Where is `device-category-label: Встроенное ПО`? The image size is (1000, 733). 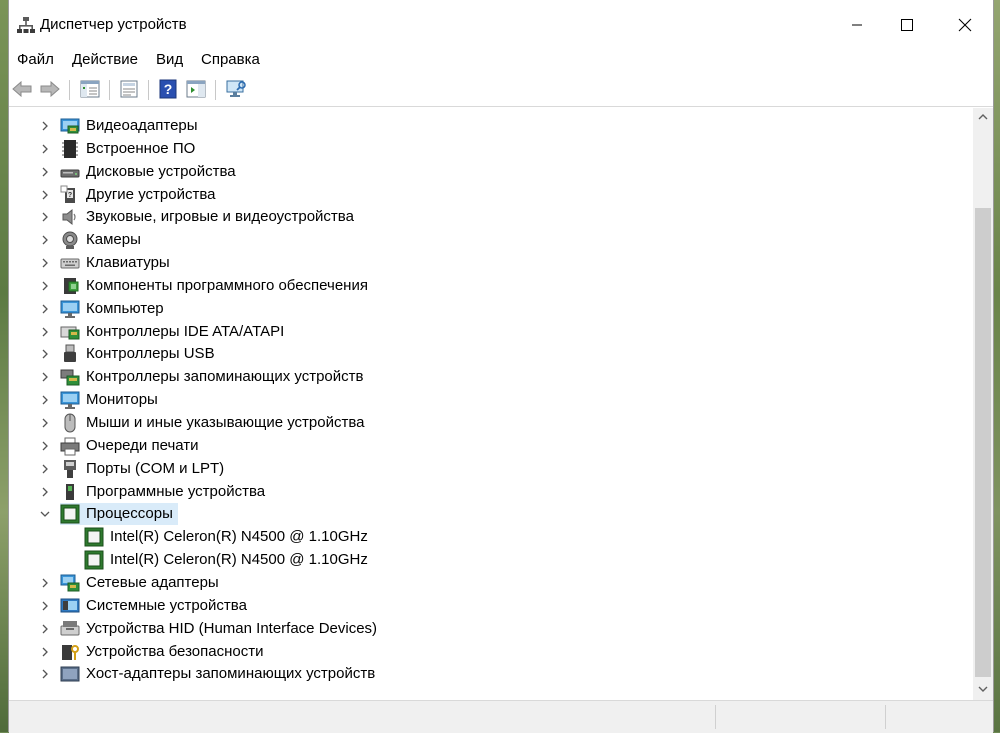
device-category-label: Встроенное ПО is located at coordinates (140, 148).